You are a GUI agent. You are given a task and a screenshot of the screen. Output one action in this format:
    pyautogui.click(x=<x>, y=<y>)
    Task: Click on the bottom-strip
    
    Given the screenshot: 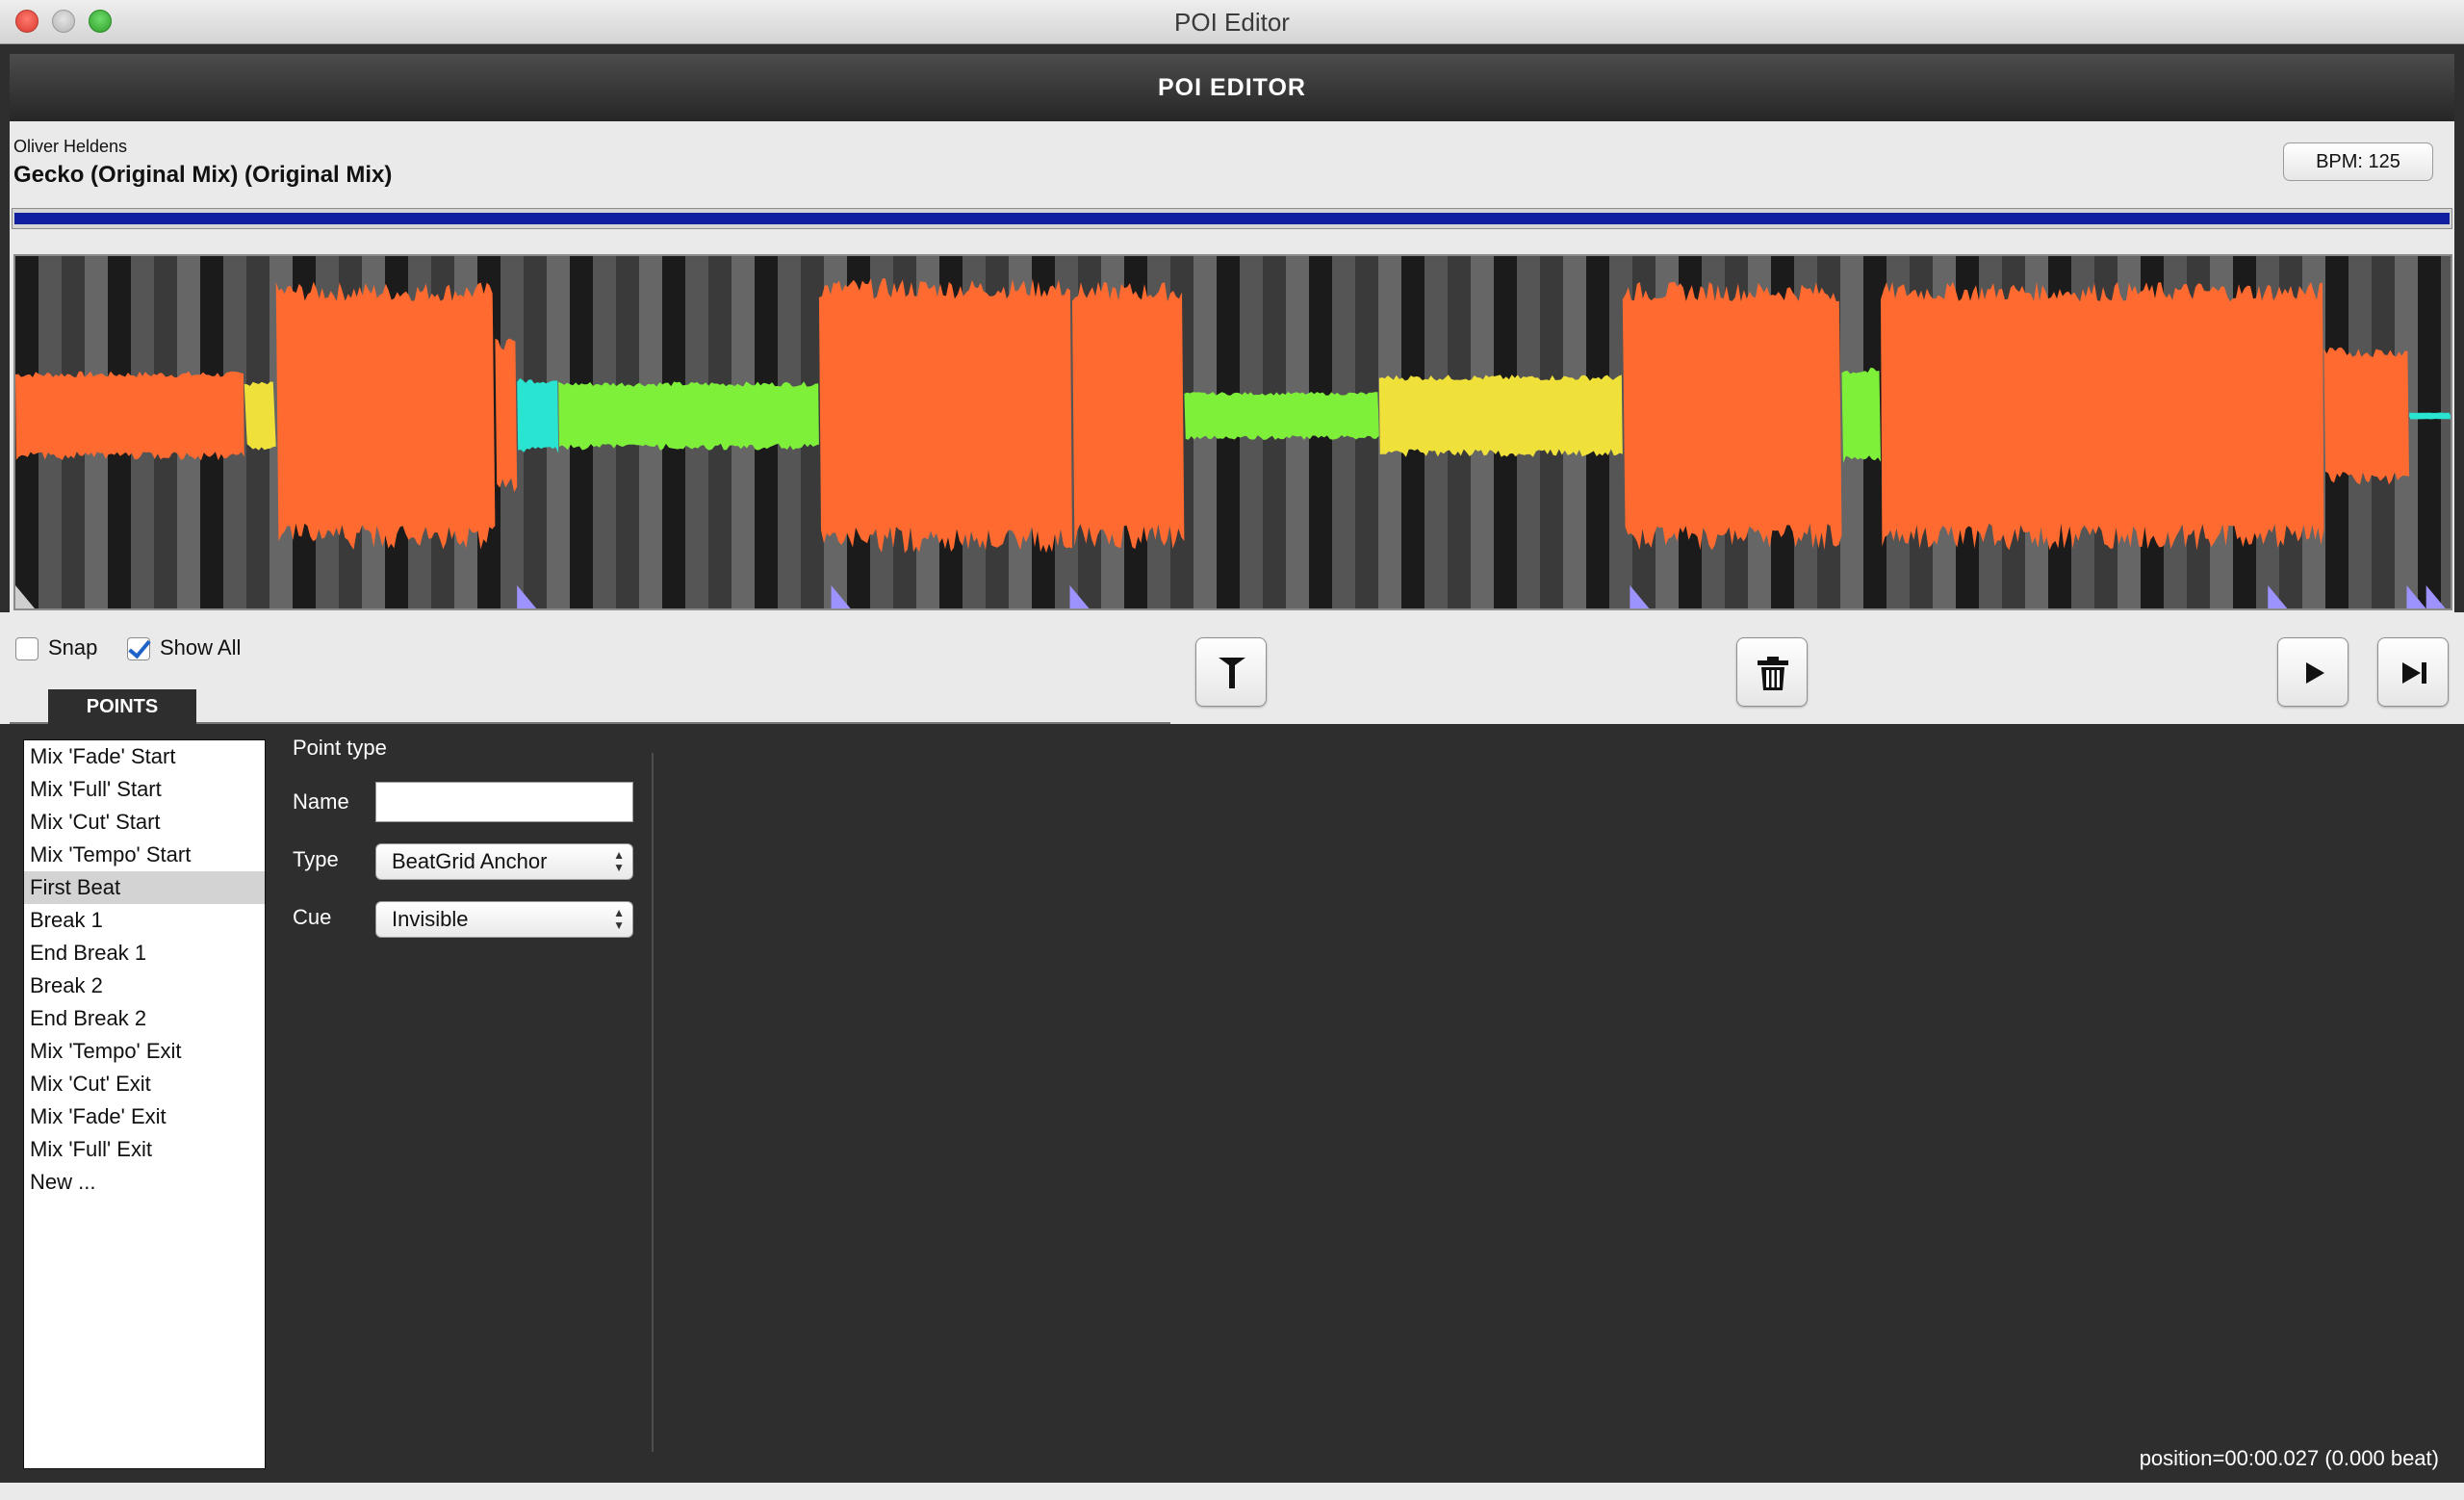 What is the action you would take?
    pyautogui.click(x=1232, y=1491)
    